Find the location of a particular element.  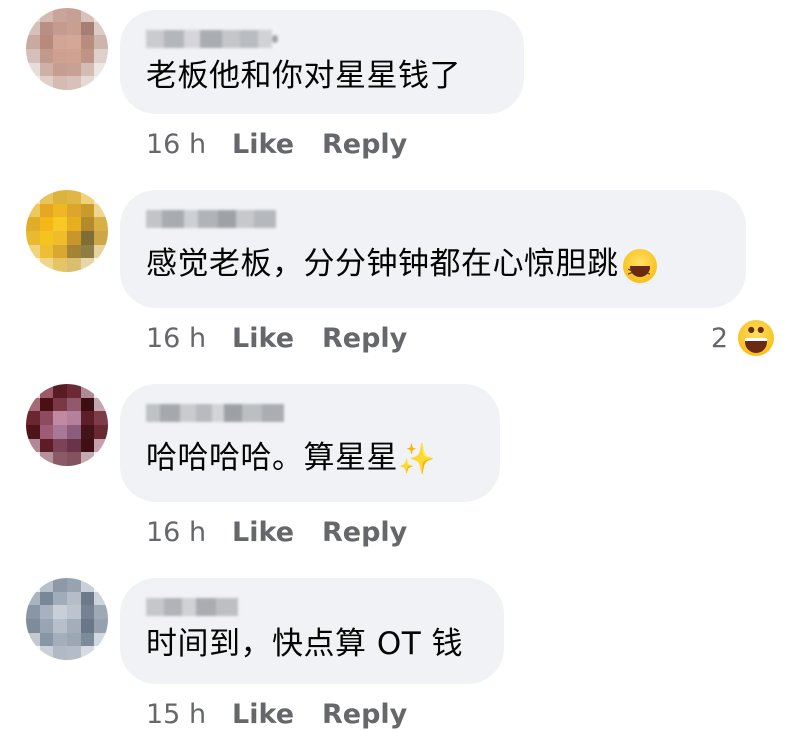

comment-bubble: 时间到，快点算 OT 钱 is located at coordinates (312, 631).